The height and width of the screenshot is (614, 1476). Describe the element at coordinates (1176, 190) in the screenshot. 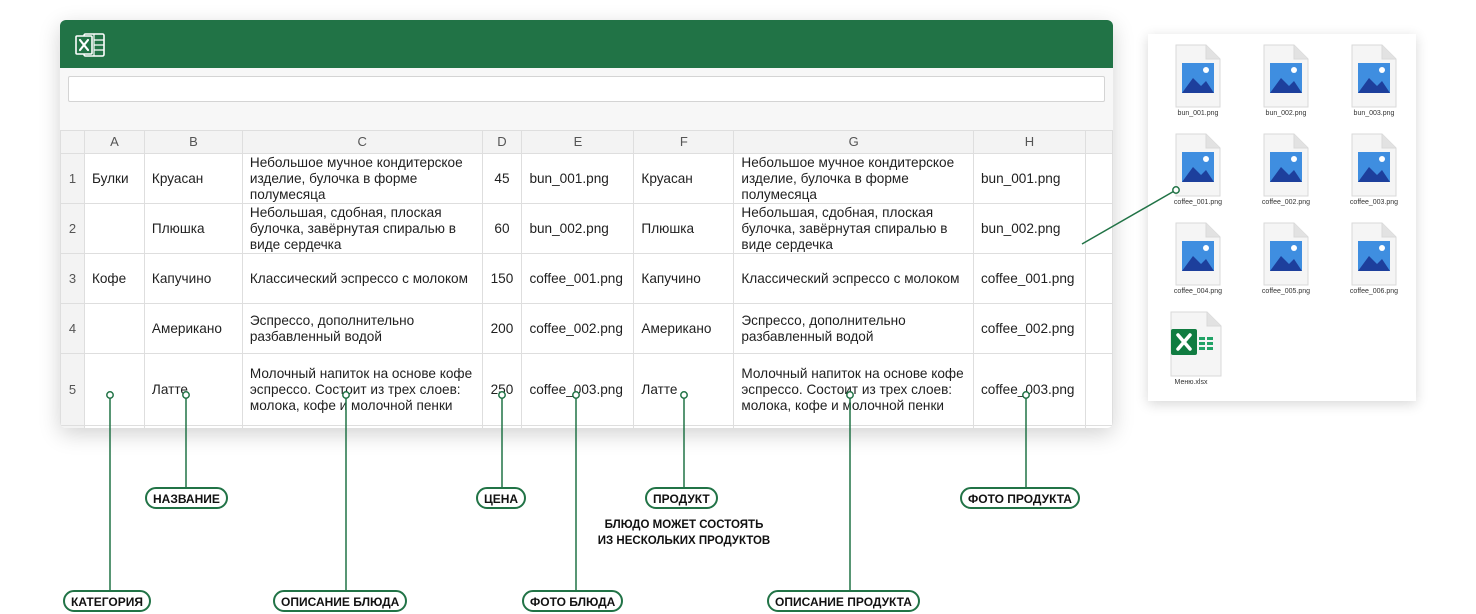

I see `file-link-anchor` at that location.